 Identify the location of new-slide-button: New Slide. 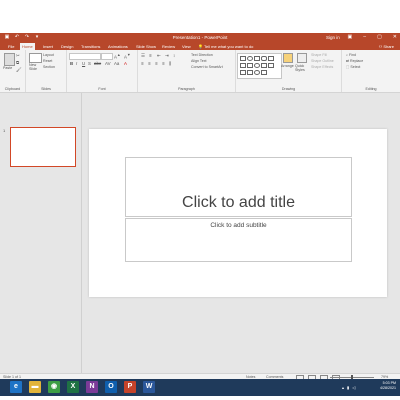
(35, 67).